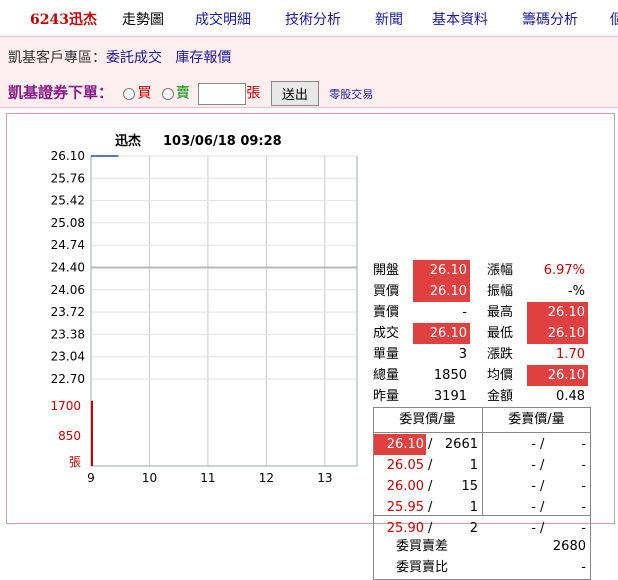  I want to click on open-value: 26.10, so click(441, 270).